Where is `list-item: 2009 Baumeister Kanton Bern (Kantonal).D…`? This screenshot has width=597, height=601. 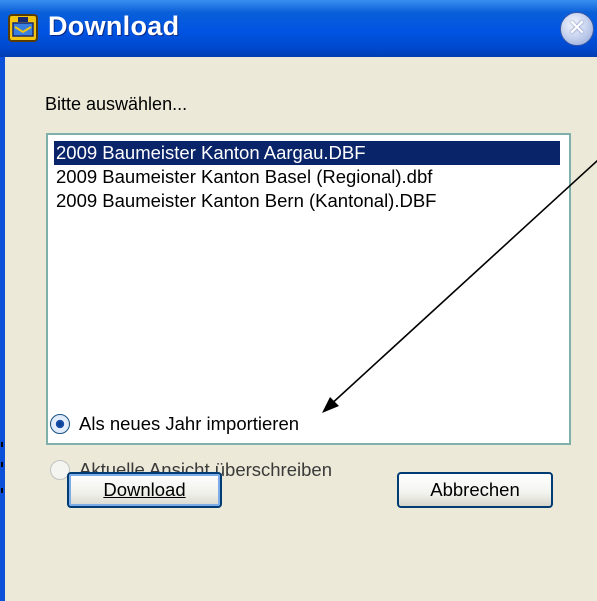
list-item: 2009 Baumeister Kanton Bern (Kantonal).D… is located at coordinates (246, 201).